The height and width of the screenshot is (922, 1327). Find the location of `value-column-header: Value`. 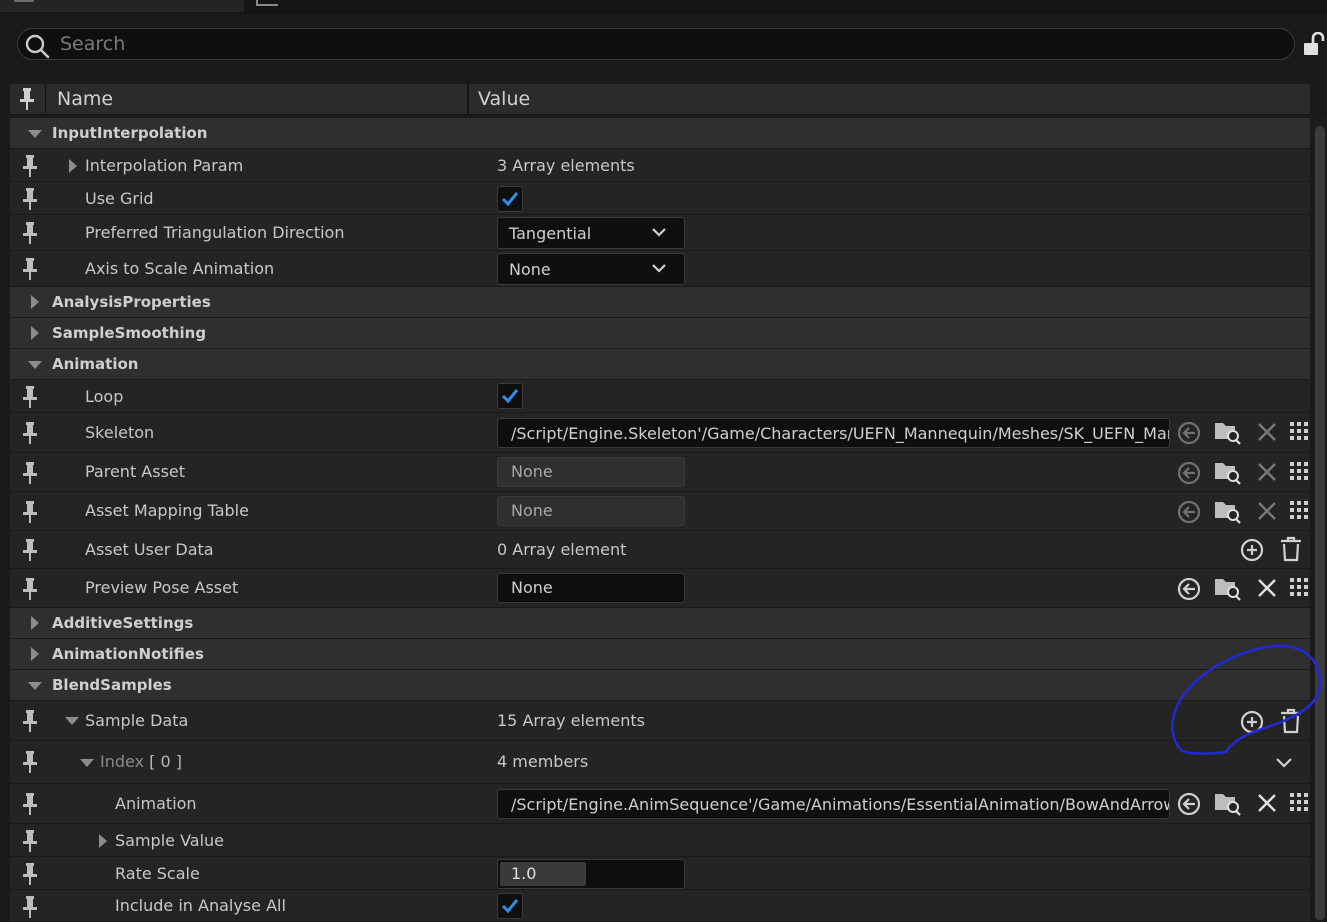

value-column-header: Value is located at coordinates (504, 99).